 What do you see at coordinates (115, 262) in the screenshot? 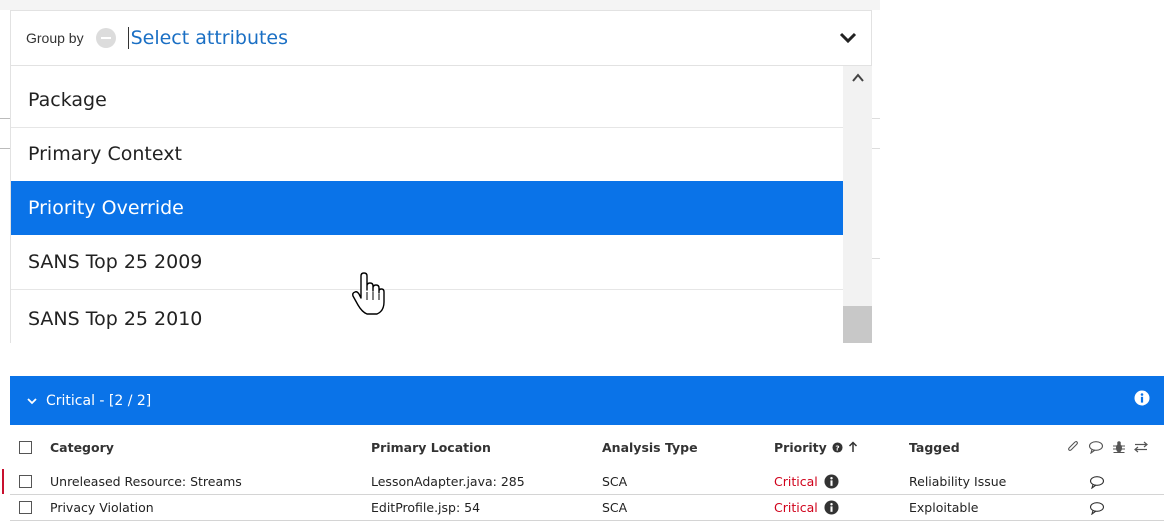
I see `option-label: SANS Top 25 2009` at bounding box center [115, 262].